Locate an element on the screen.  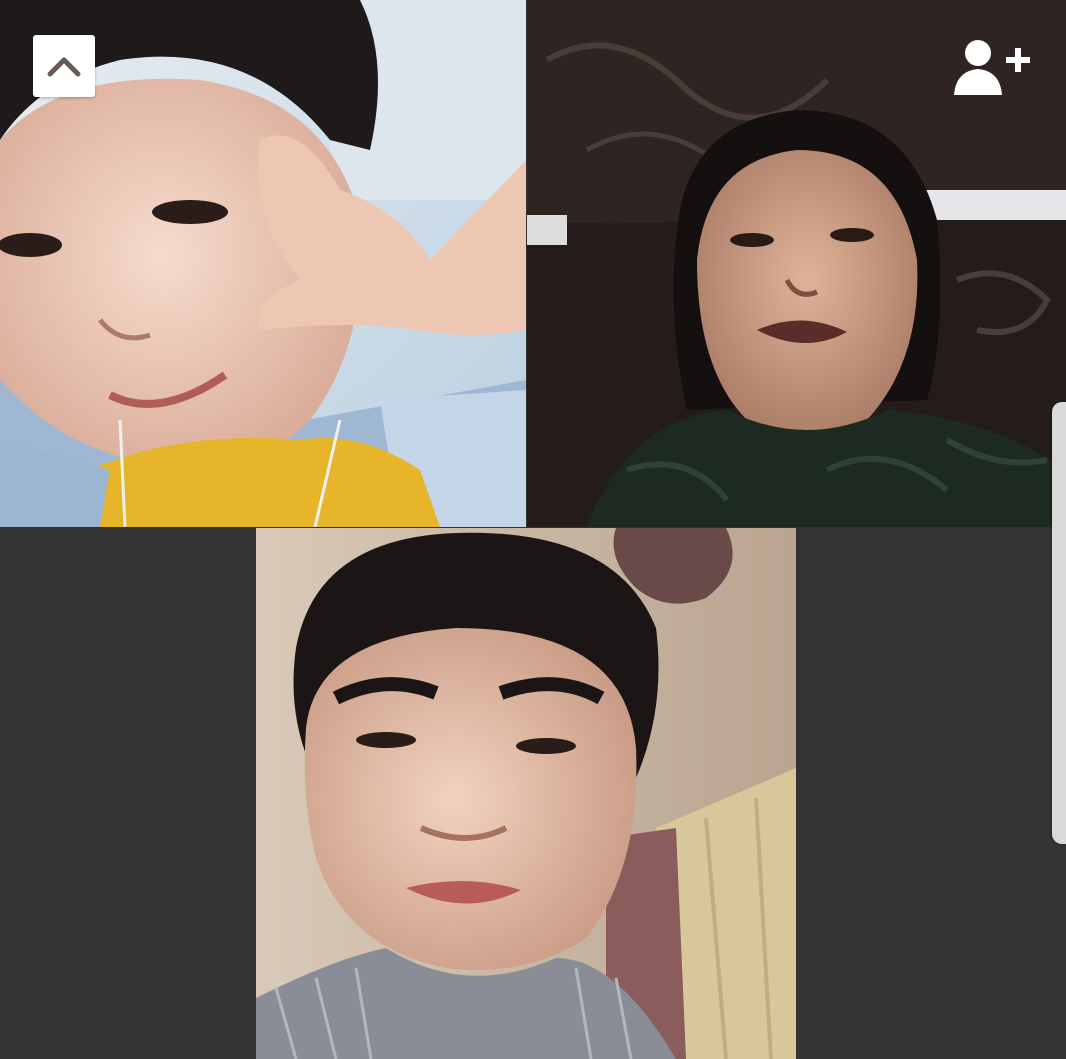
add-participant-button is located at coordinates (991, 67).